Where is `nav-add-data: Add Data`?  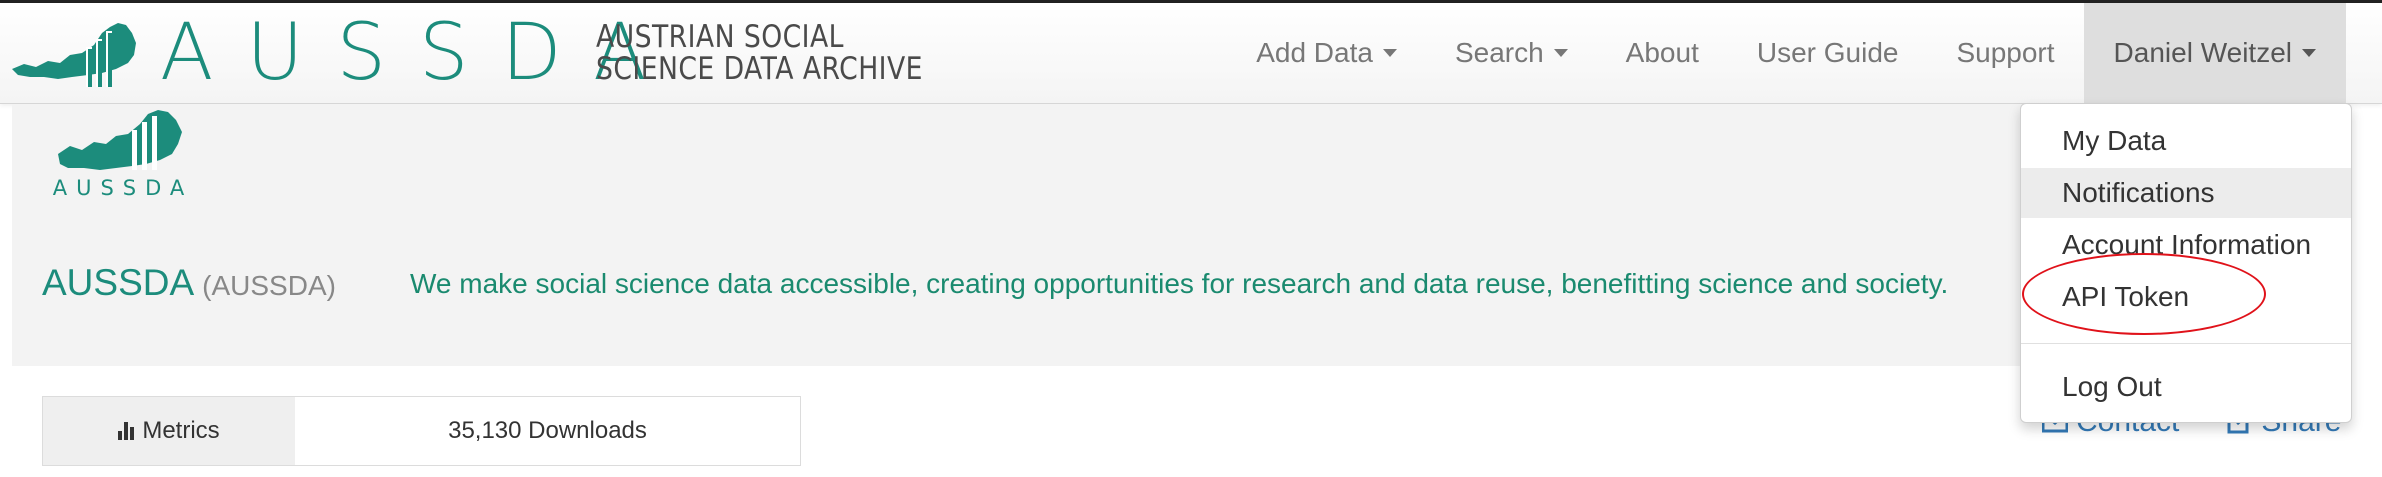
nav-add-data: Add Data is located at coordinates (1326, 53).